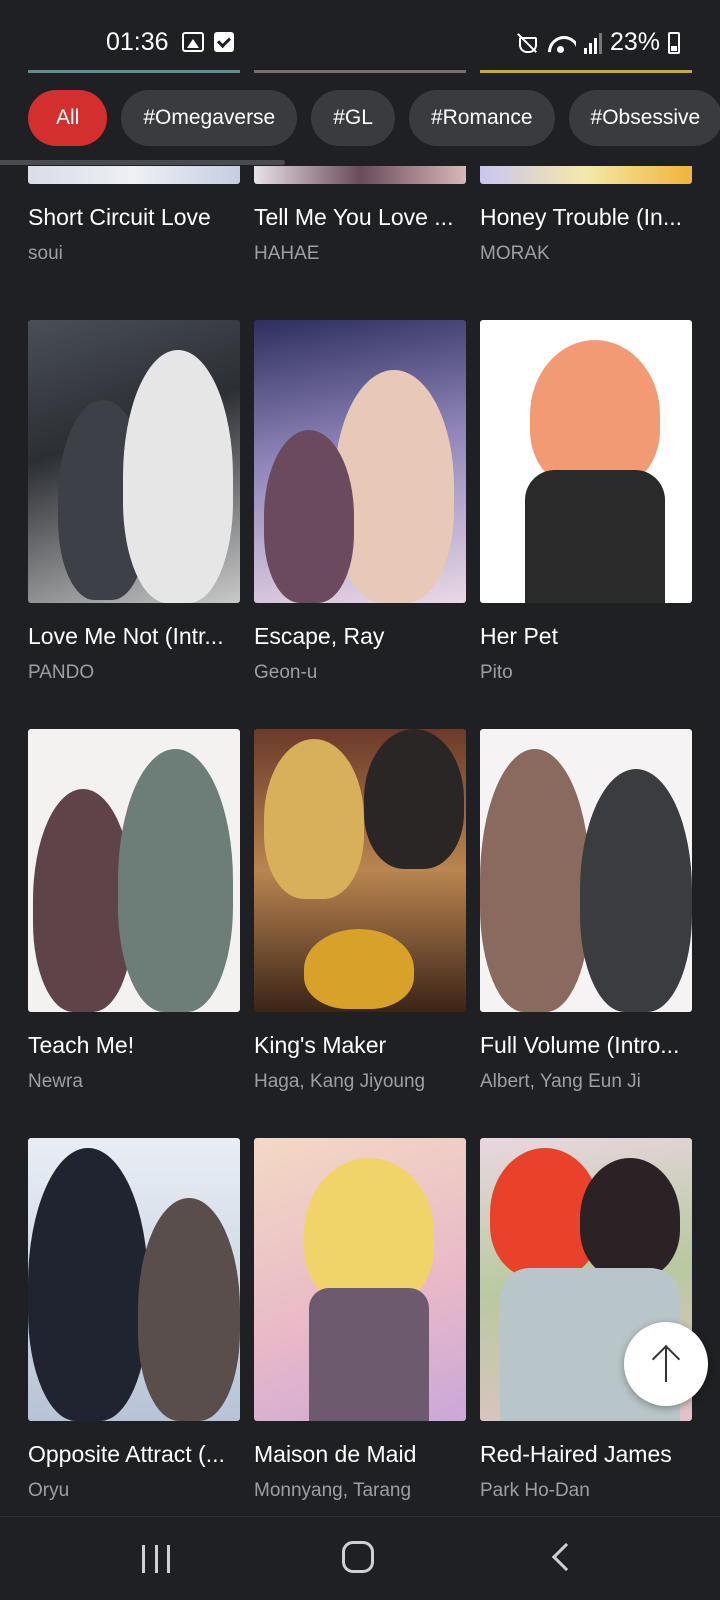 This screenshot has height=1600, width=720. Describe the element at coordinates (674, 42) in the screenshot. I see `battery-icon` at that location.